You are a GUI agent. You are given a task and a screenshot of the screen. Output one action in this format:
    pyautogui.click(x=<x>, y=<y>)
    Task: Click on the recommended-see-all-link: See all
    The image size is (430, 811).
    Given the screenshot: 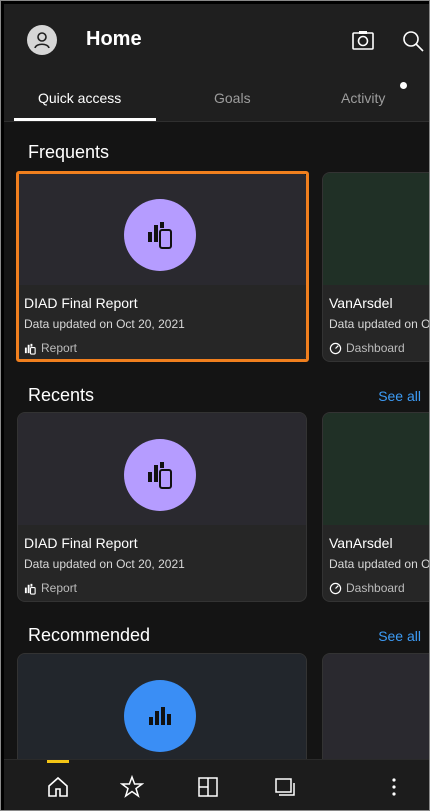 What is the action you would take?
    pyautogui.click(x=399, y=636)
    